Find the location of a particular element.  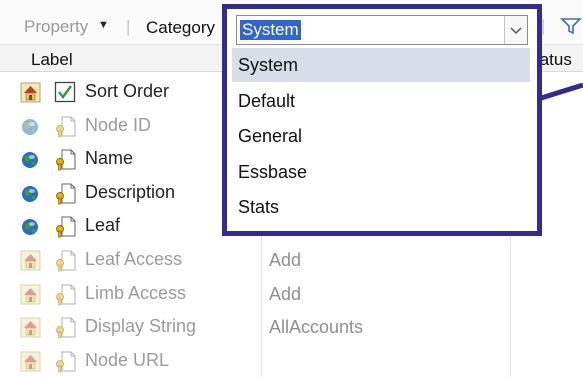

category-select-value: System is located at coordinates (270, 30).